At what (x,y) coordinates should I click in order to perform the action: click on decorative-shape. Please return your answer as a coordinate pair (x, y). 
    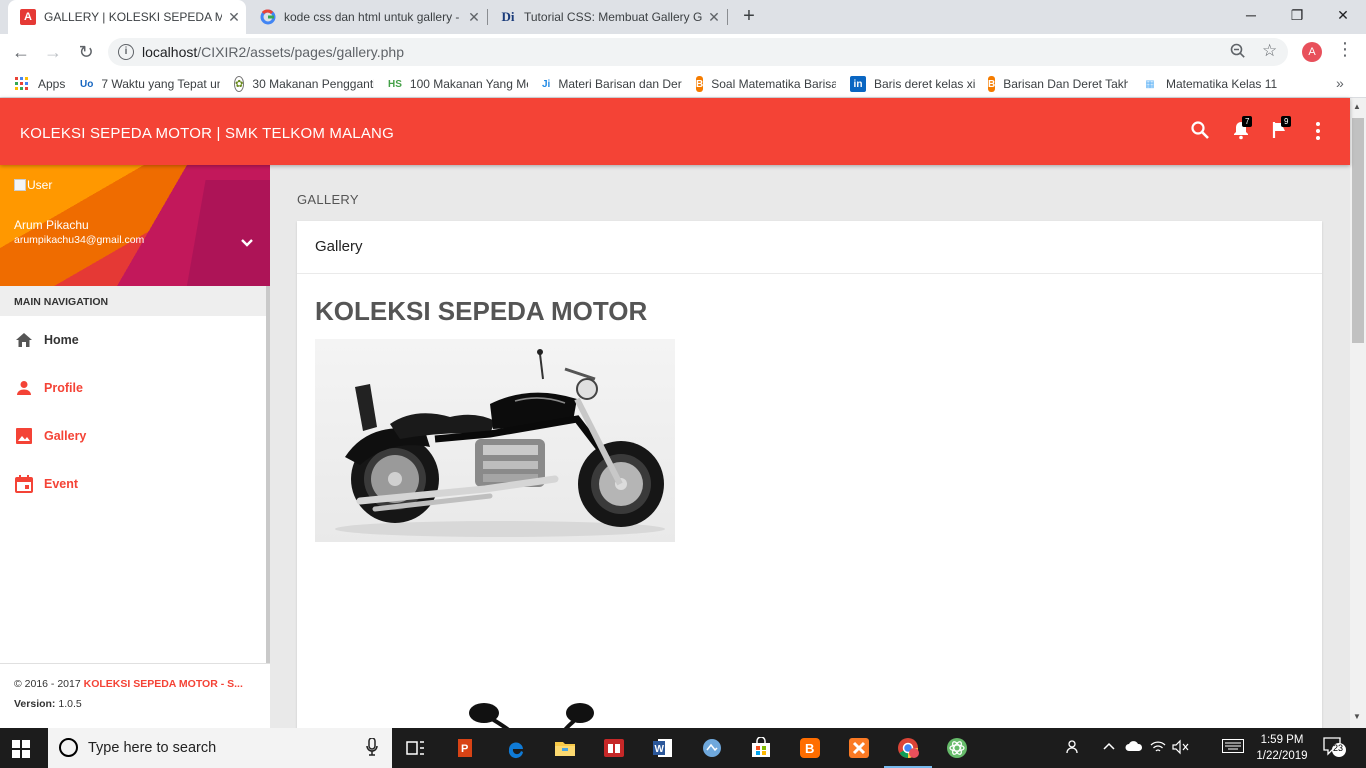
    Looking at the image, I should click on (227, 233).